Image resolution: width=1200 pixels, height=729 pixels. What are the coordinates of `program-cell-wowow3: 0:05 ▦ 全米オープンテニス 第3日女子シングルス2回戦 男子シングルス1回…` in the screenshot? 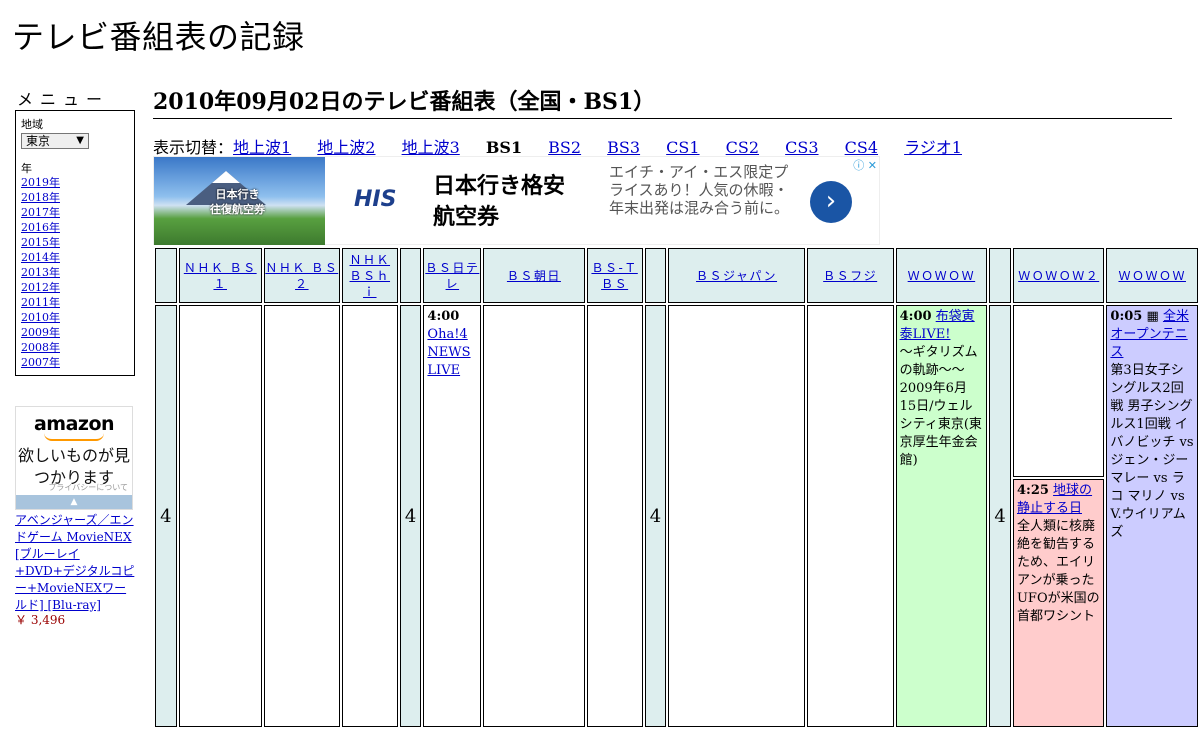 It's located at (1152, 516).